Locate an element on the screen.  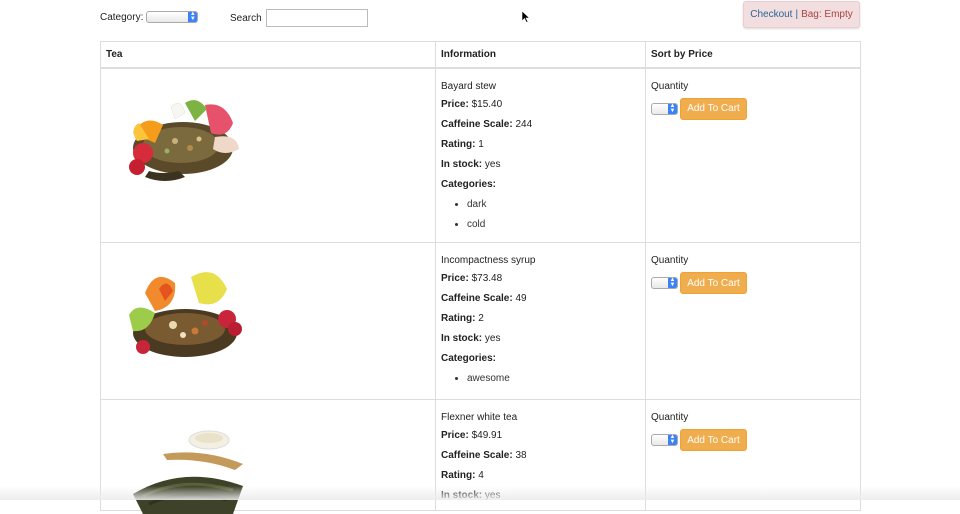
table-header-row: Tea Information Sort by Price is located at coordinates (480, 55).